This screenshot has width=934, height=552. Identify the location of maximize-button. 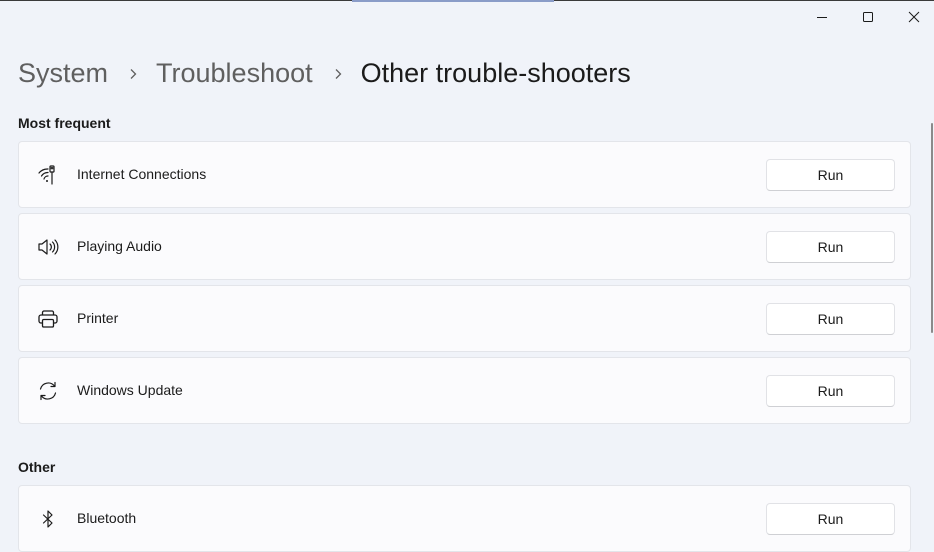
(868, 17).